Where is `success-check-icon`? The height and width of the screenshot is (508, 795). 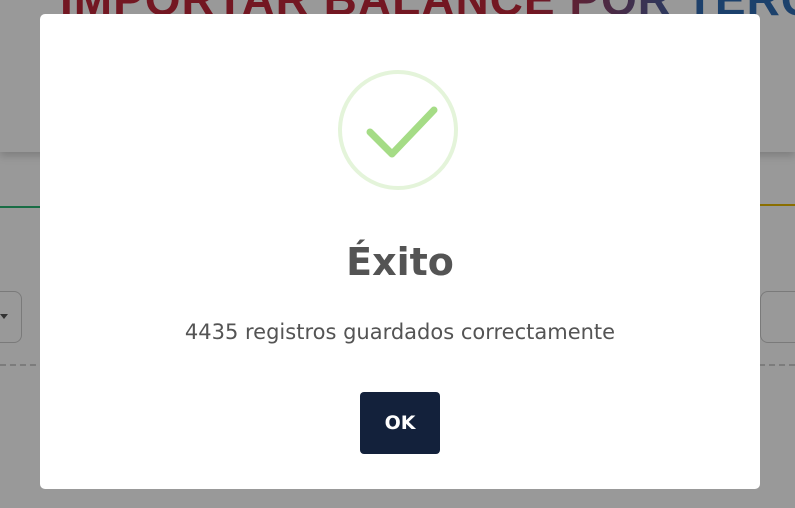
success-check-icon is located at coordinates (398, 130).